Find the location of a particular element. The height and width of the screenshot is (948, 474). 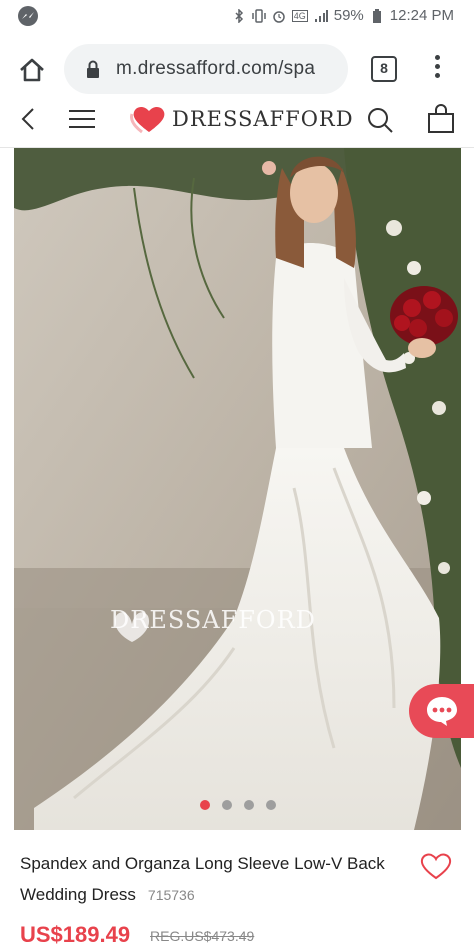

home-icon is located at coordinates (32, 70).